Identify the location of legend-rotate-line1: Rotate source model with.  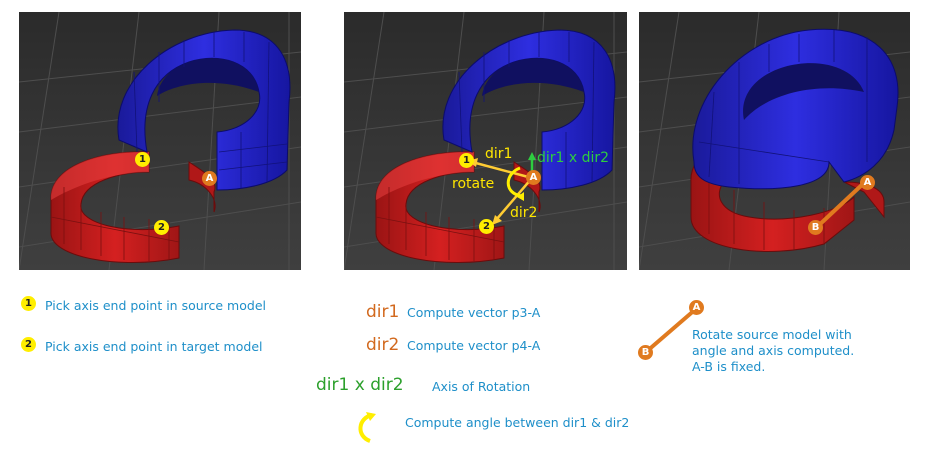
(772, 334).